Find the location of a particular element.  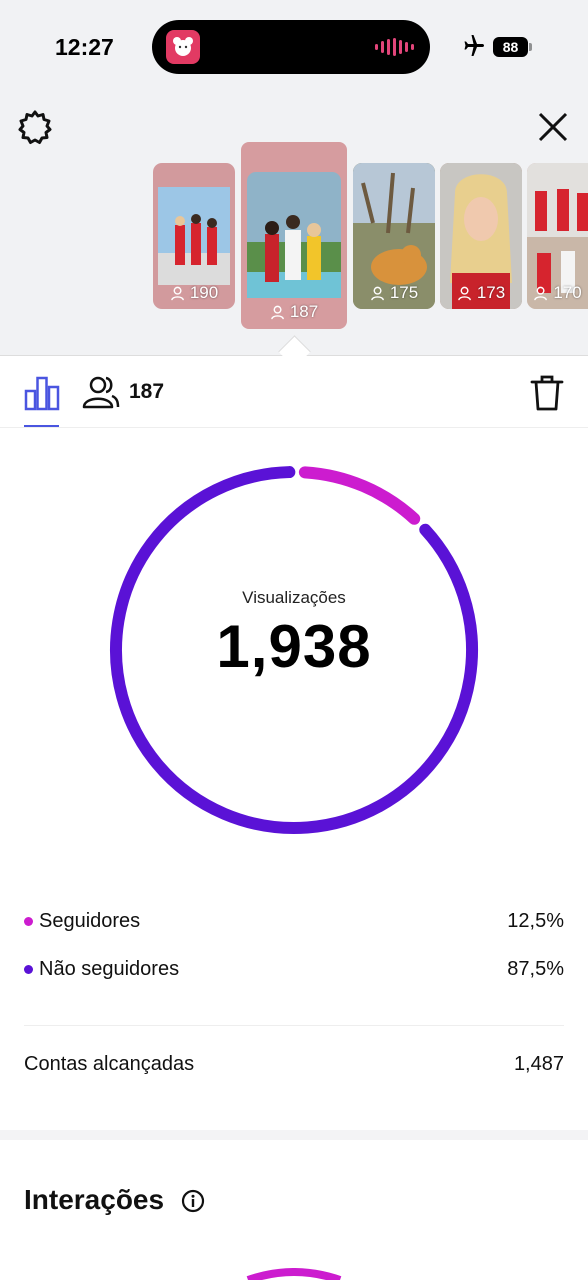

viewers-icon is located at coordinates (101, 392).